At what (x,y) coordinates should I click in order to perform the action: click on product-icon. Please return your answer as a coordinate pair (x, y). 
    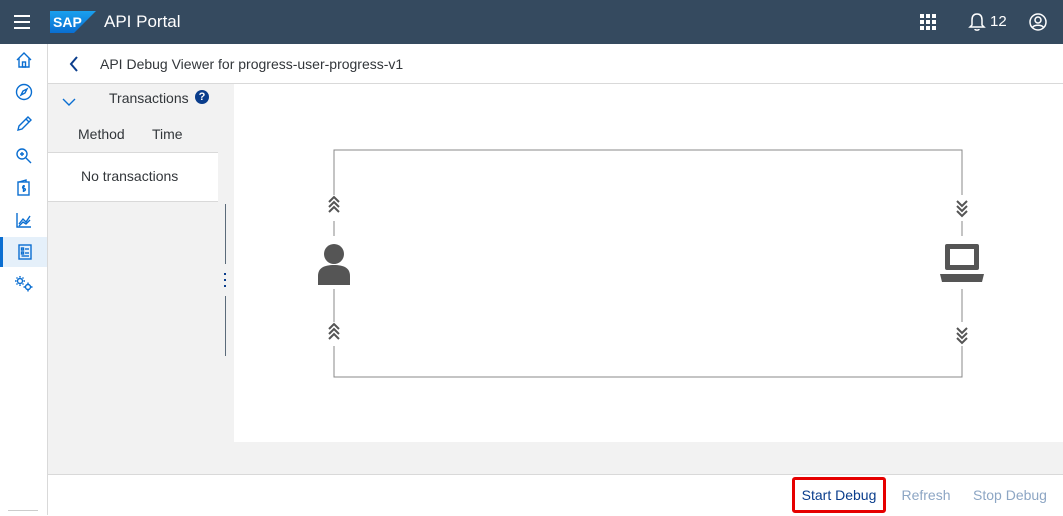
    Looking at the image, I should click on (23, 188).